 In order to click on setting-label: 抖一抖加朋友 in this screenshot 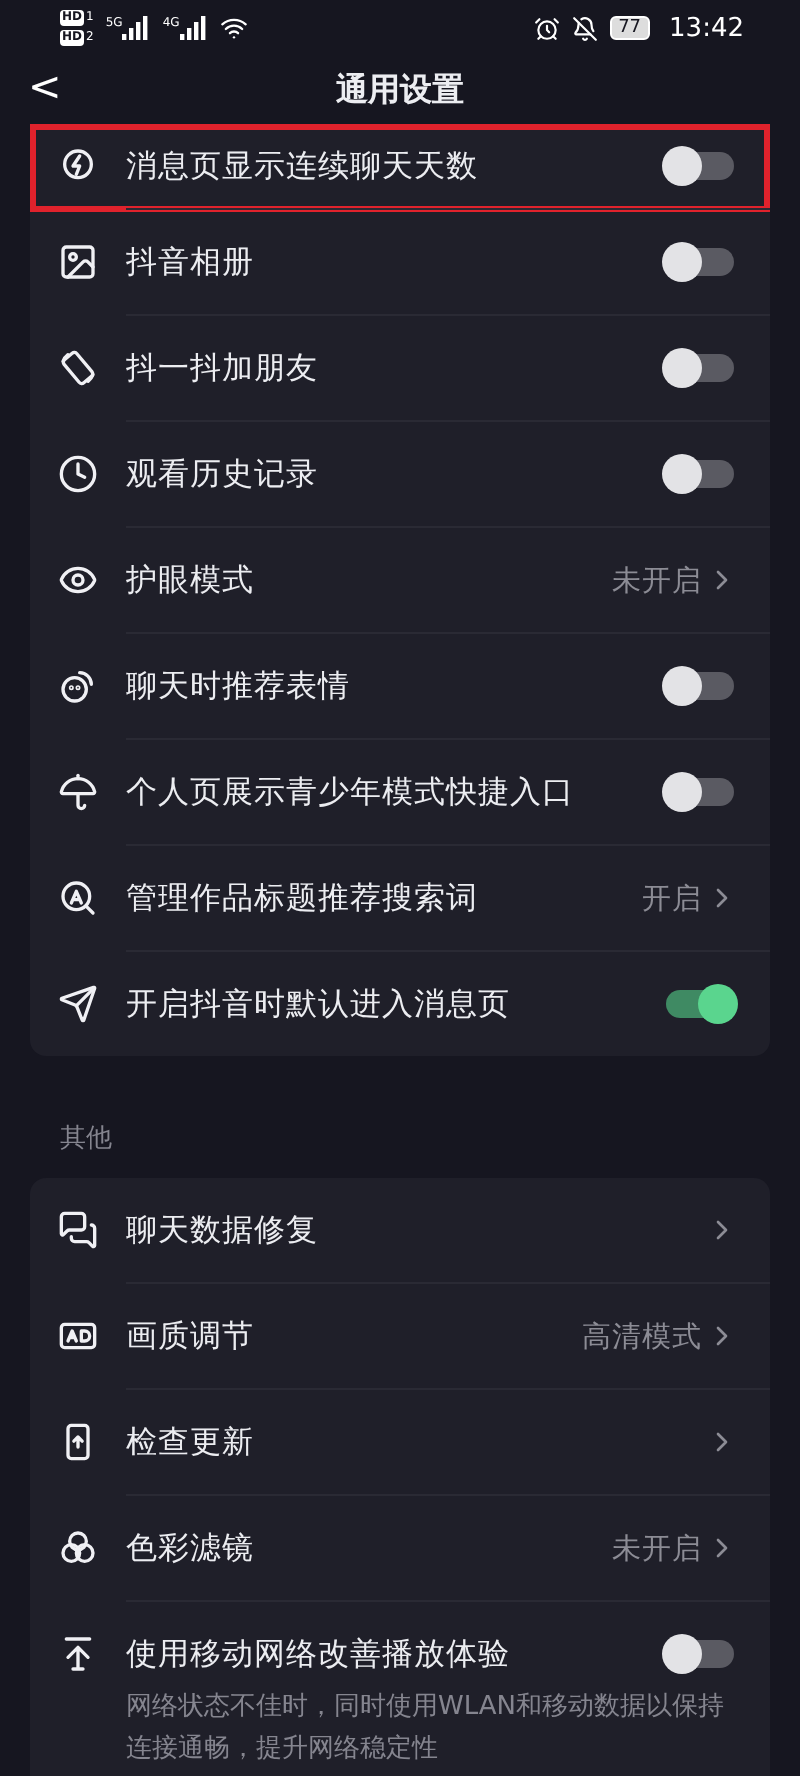, I will do `click(223, 368)`.